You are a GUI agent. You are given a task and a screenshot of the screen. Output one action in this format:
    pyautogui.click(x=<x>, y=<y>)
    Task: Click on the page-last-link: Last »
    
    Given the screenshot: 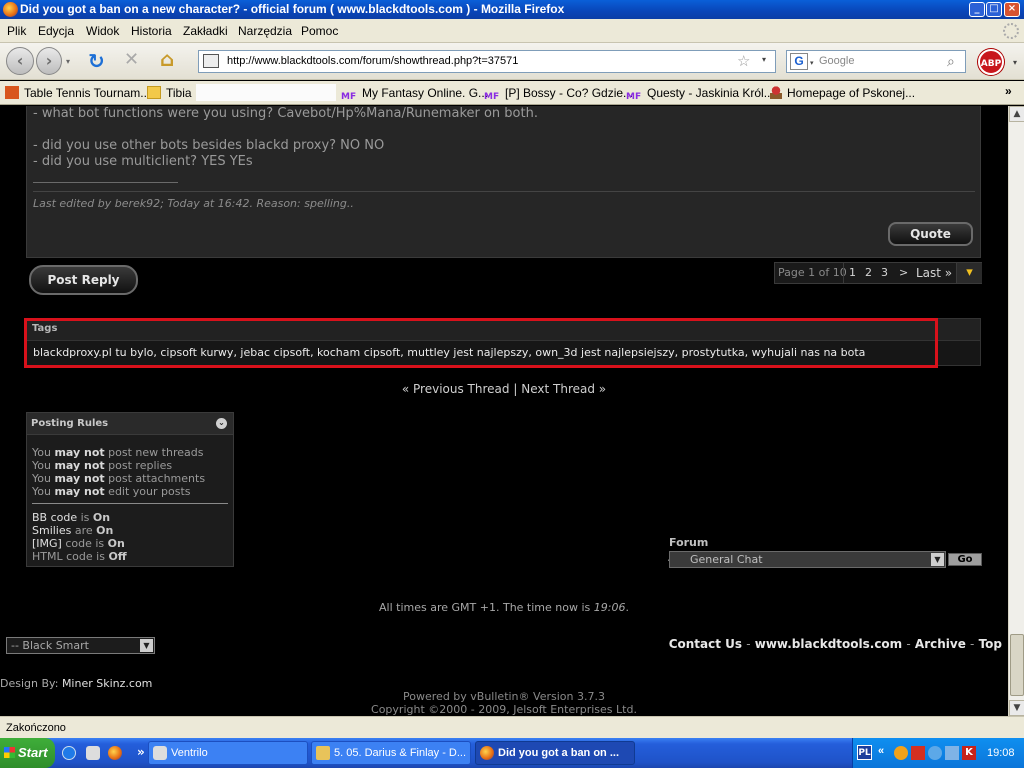 What is the action you would take?
    pyautogui.click(x=934, y=273)
    